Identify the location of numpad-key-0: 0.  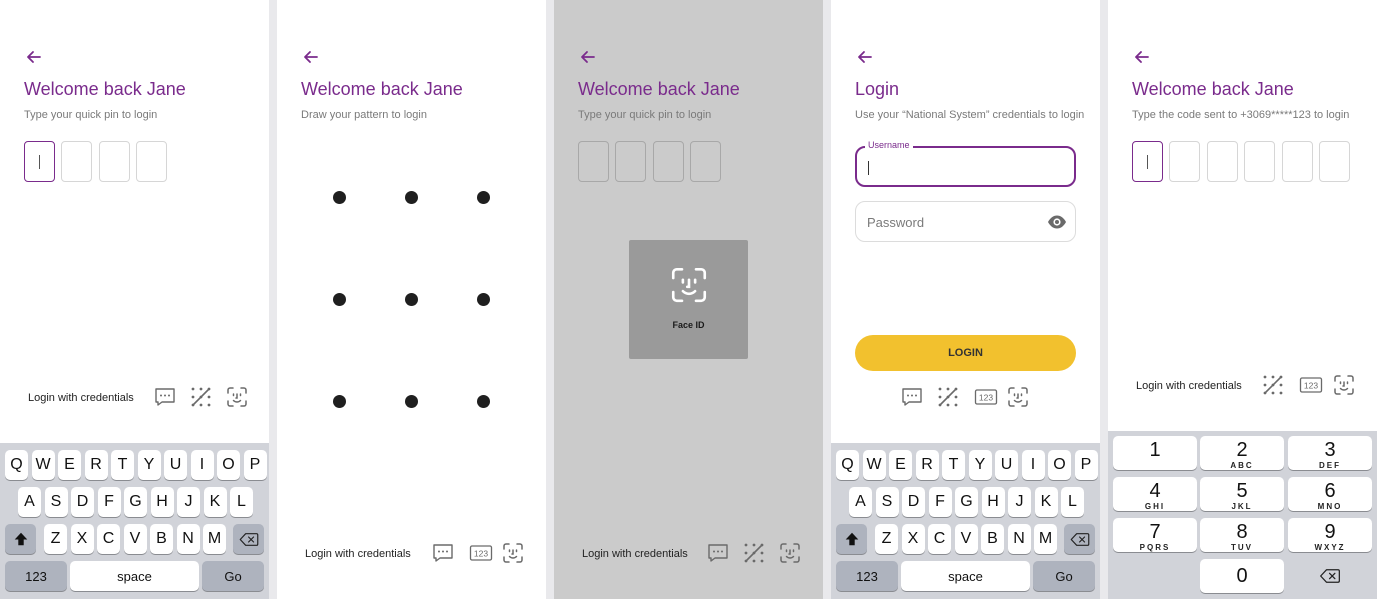
(1242, 576).